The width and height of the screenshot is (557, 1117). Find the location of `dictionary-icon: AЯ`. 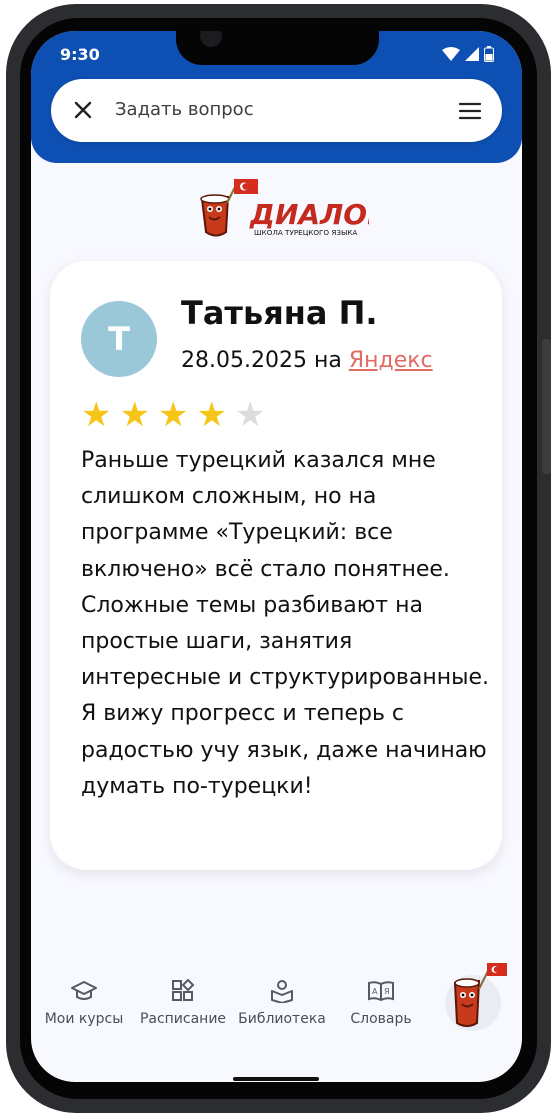

dictionary-icon: AЯ is located at coordinates (381, 991).